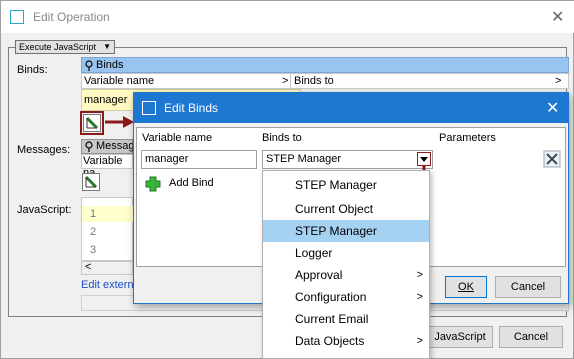  Describe the element at coordinates (107, 46) in the screenshot. I see `chevron-down-icon: ▼` at that location.